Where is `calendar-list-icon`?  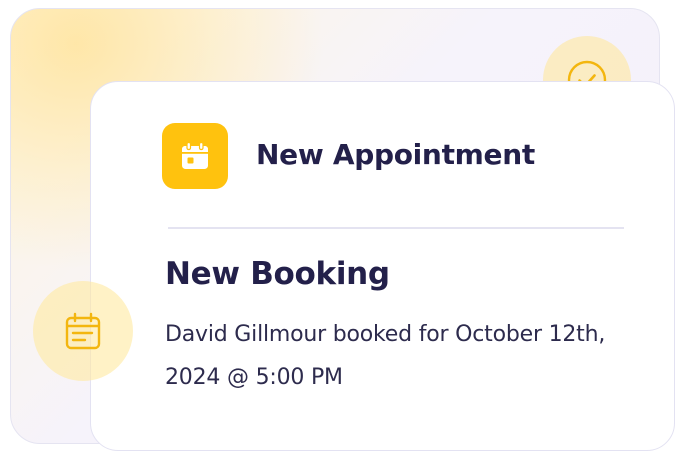 calendar-list-icon is located at coordinates (83, 331).